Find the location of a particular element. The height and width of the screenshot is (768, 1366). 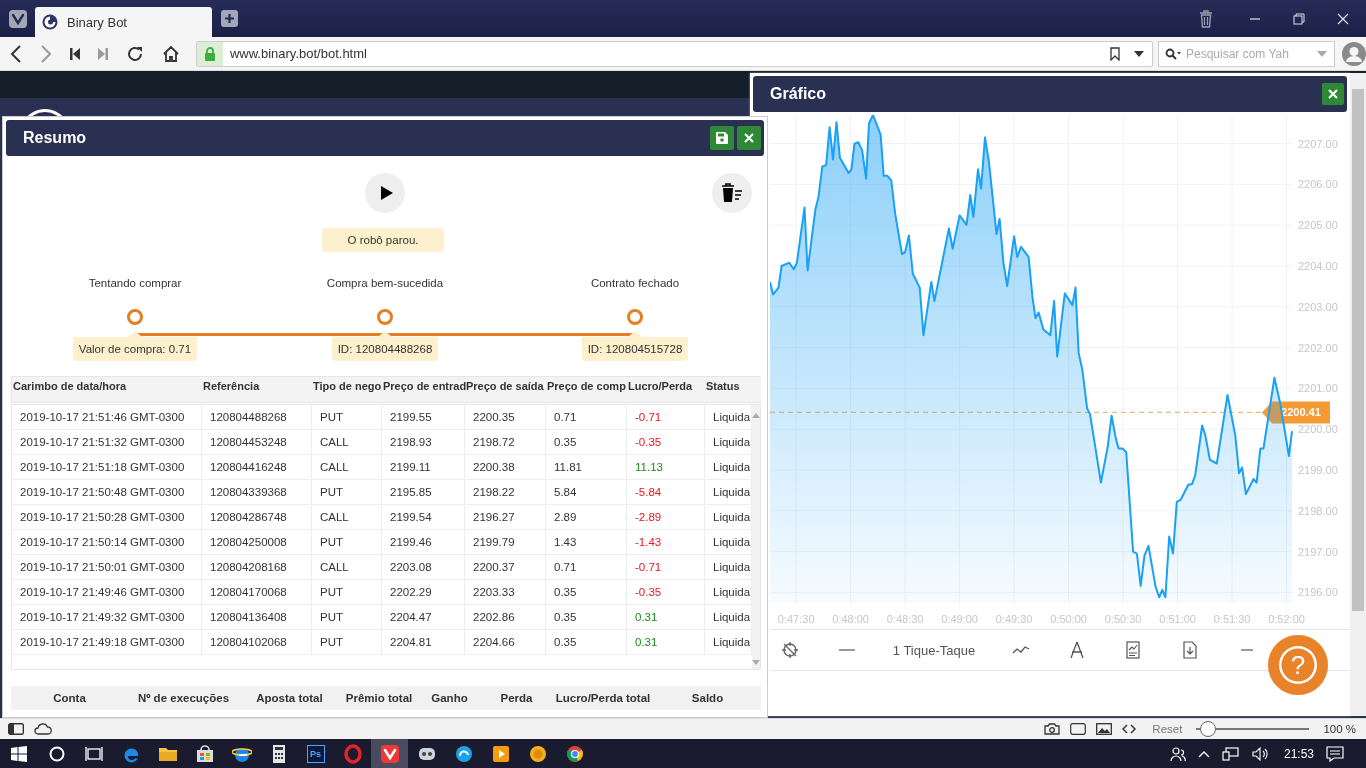

column-header: Prêmio total is located at coordinates (379, 698).